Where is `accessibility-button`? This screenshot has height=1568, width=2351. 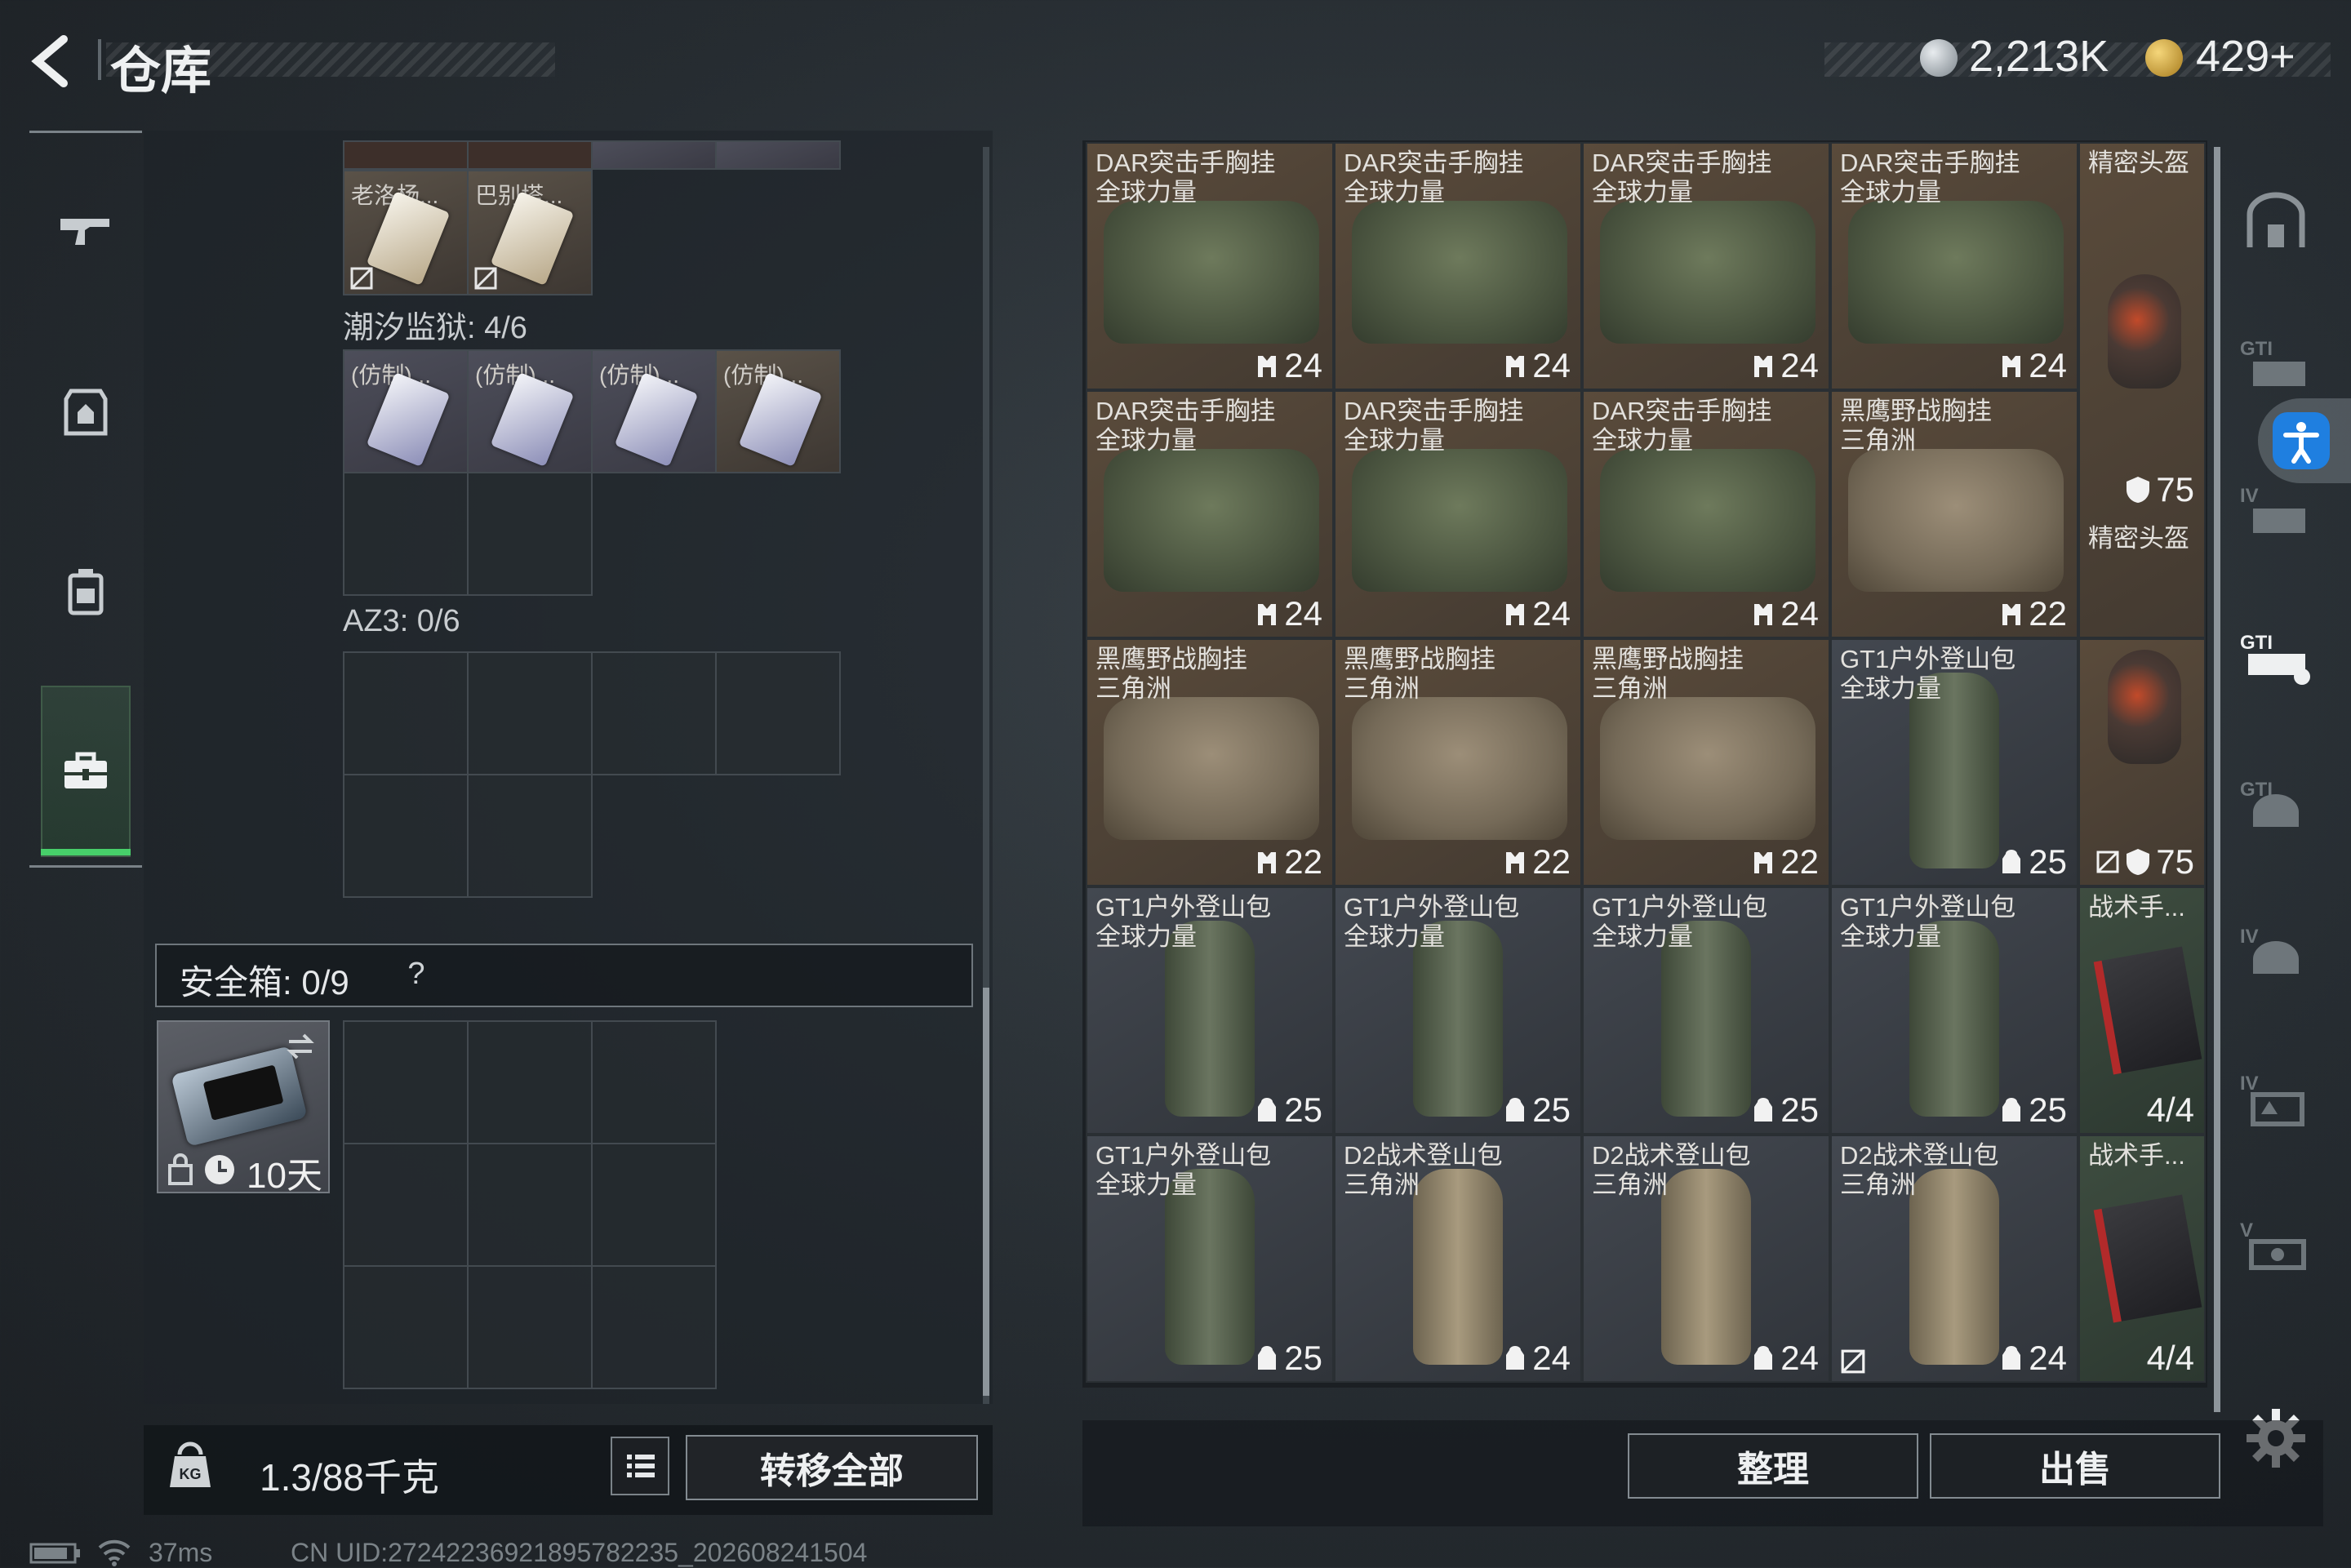 accessibility-button is located at coordinates (2301, 441).